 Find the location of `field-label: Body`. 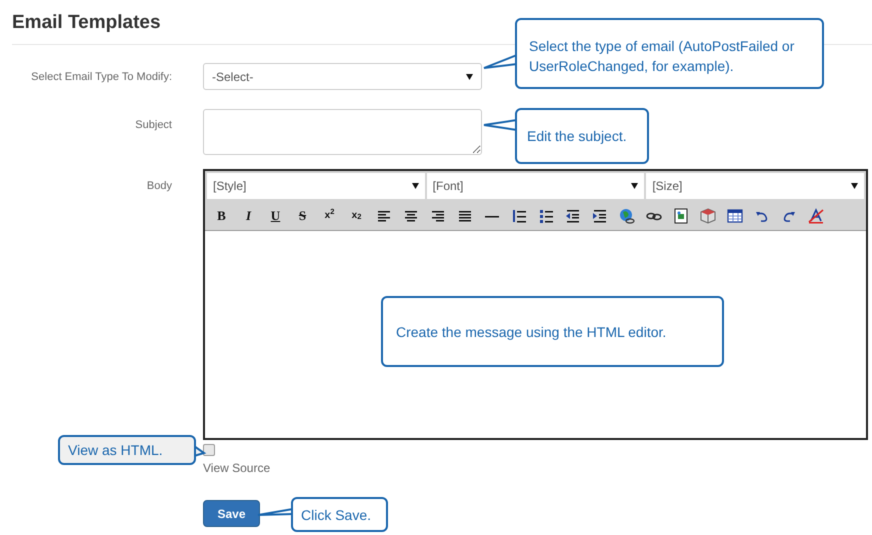

field-label: Body is located at coordinates (159, 186).